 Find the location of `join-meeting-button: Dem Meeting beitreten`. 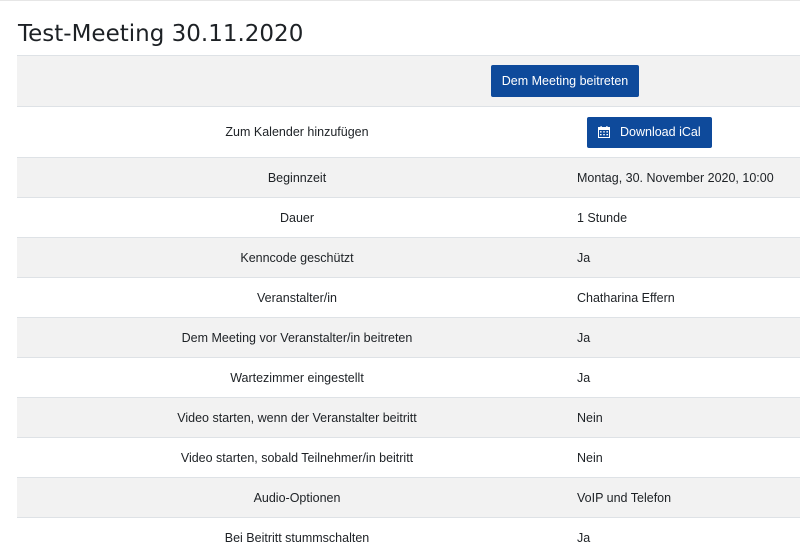

join-meeting-button: Dem Meeting beitreten is located at coordinates (565, 81).